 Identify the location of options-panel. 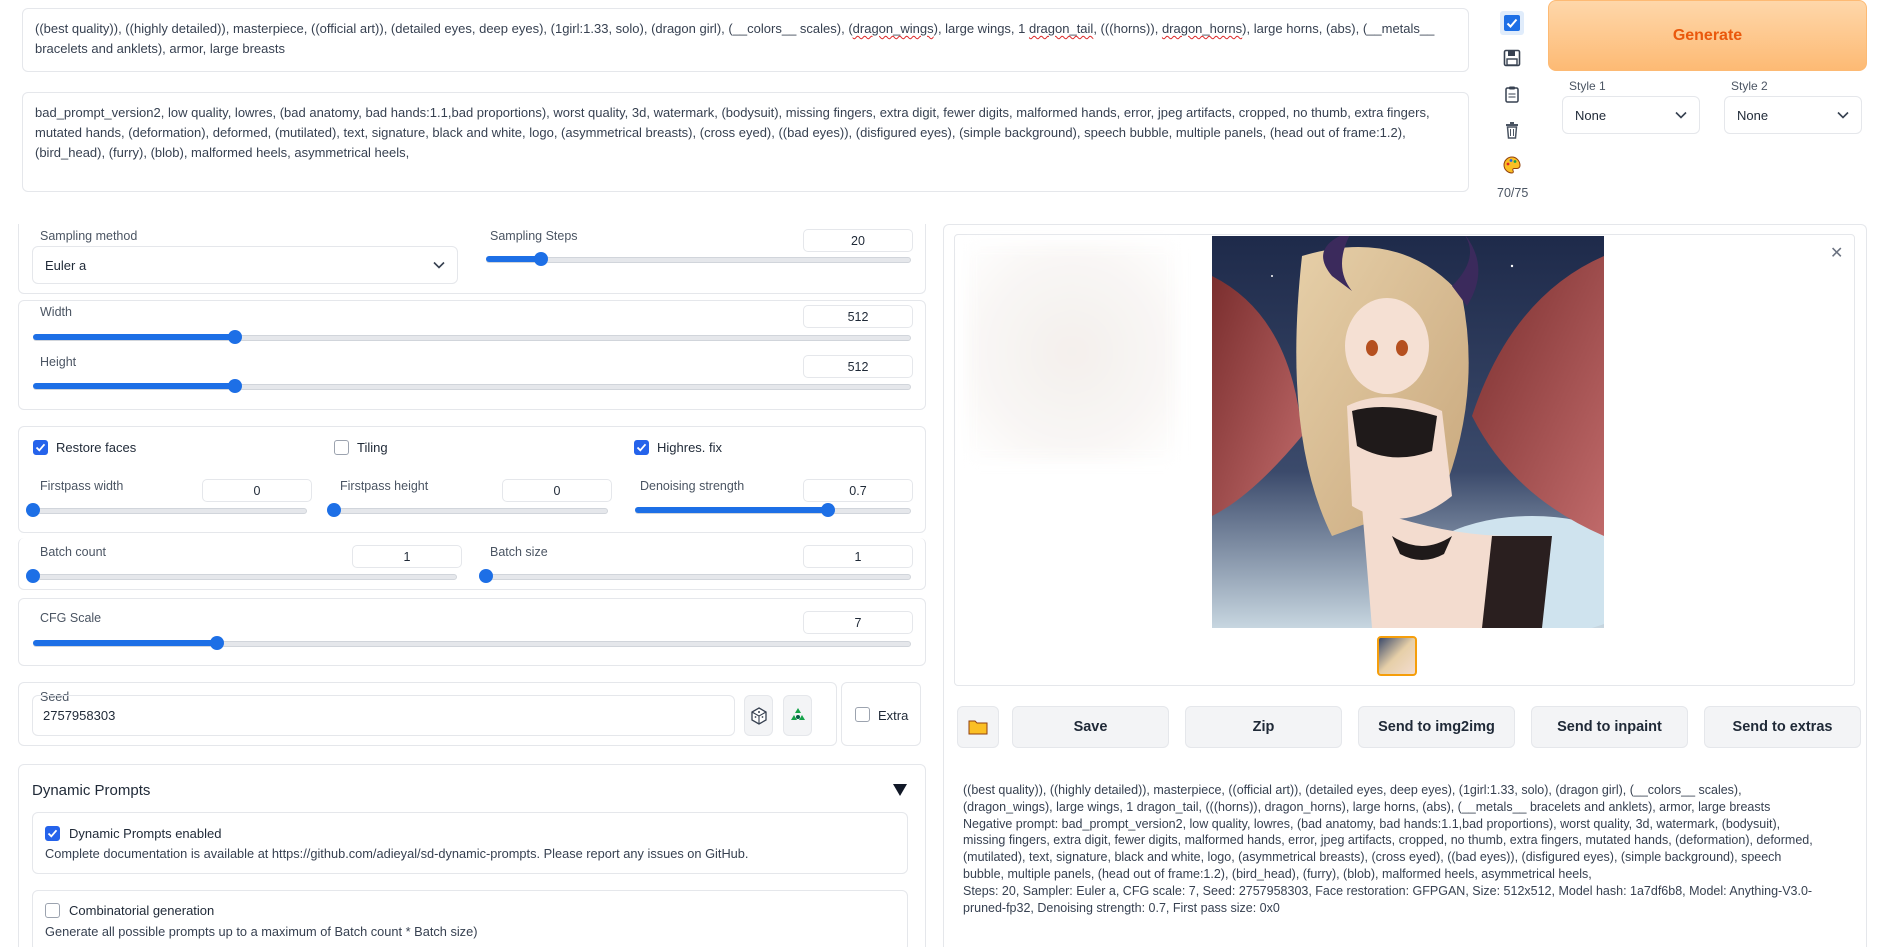
(472, 479).